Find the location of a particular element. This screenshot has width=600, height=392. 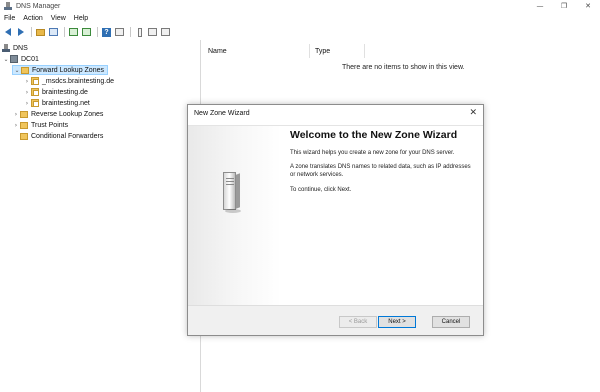

dialog-title: New Zone Wizard is located at coordinates (222, 113).